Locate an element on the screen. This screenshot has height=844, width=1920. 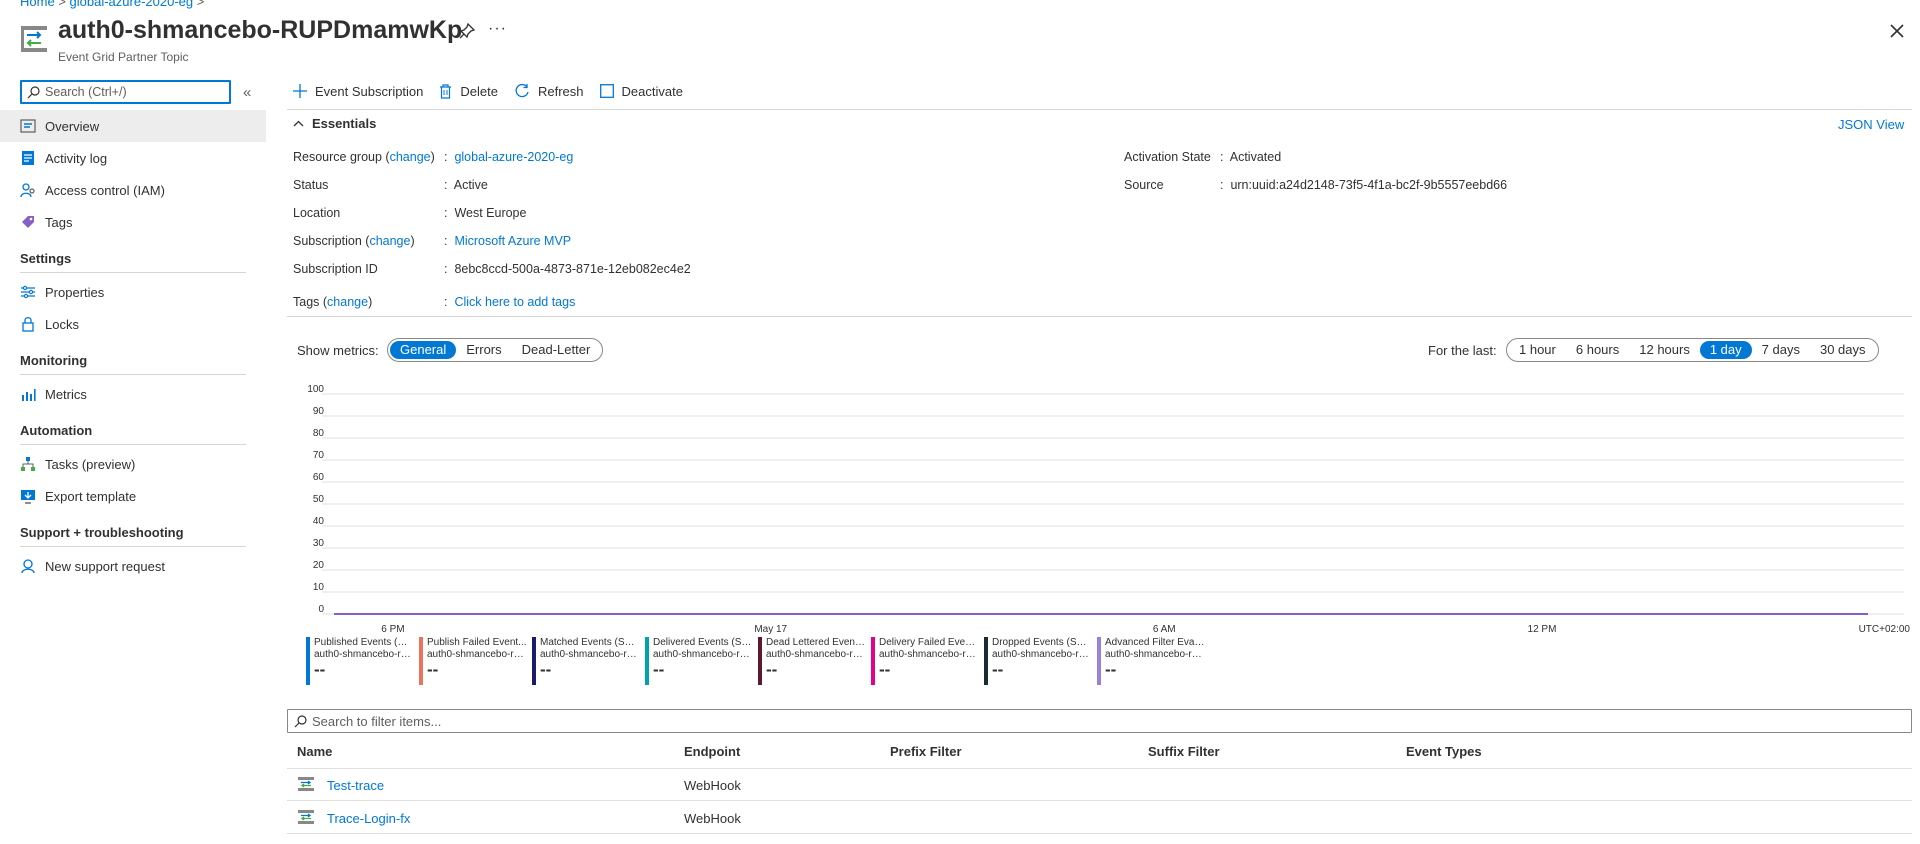
table-row: Test-trace WebHook is located at coordinates (1099, 785).